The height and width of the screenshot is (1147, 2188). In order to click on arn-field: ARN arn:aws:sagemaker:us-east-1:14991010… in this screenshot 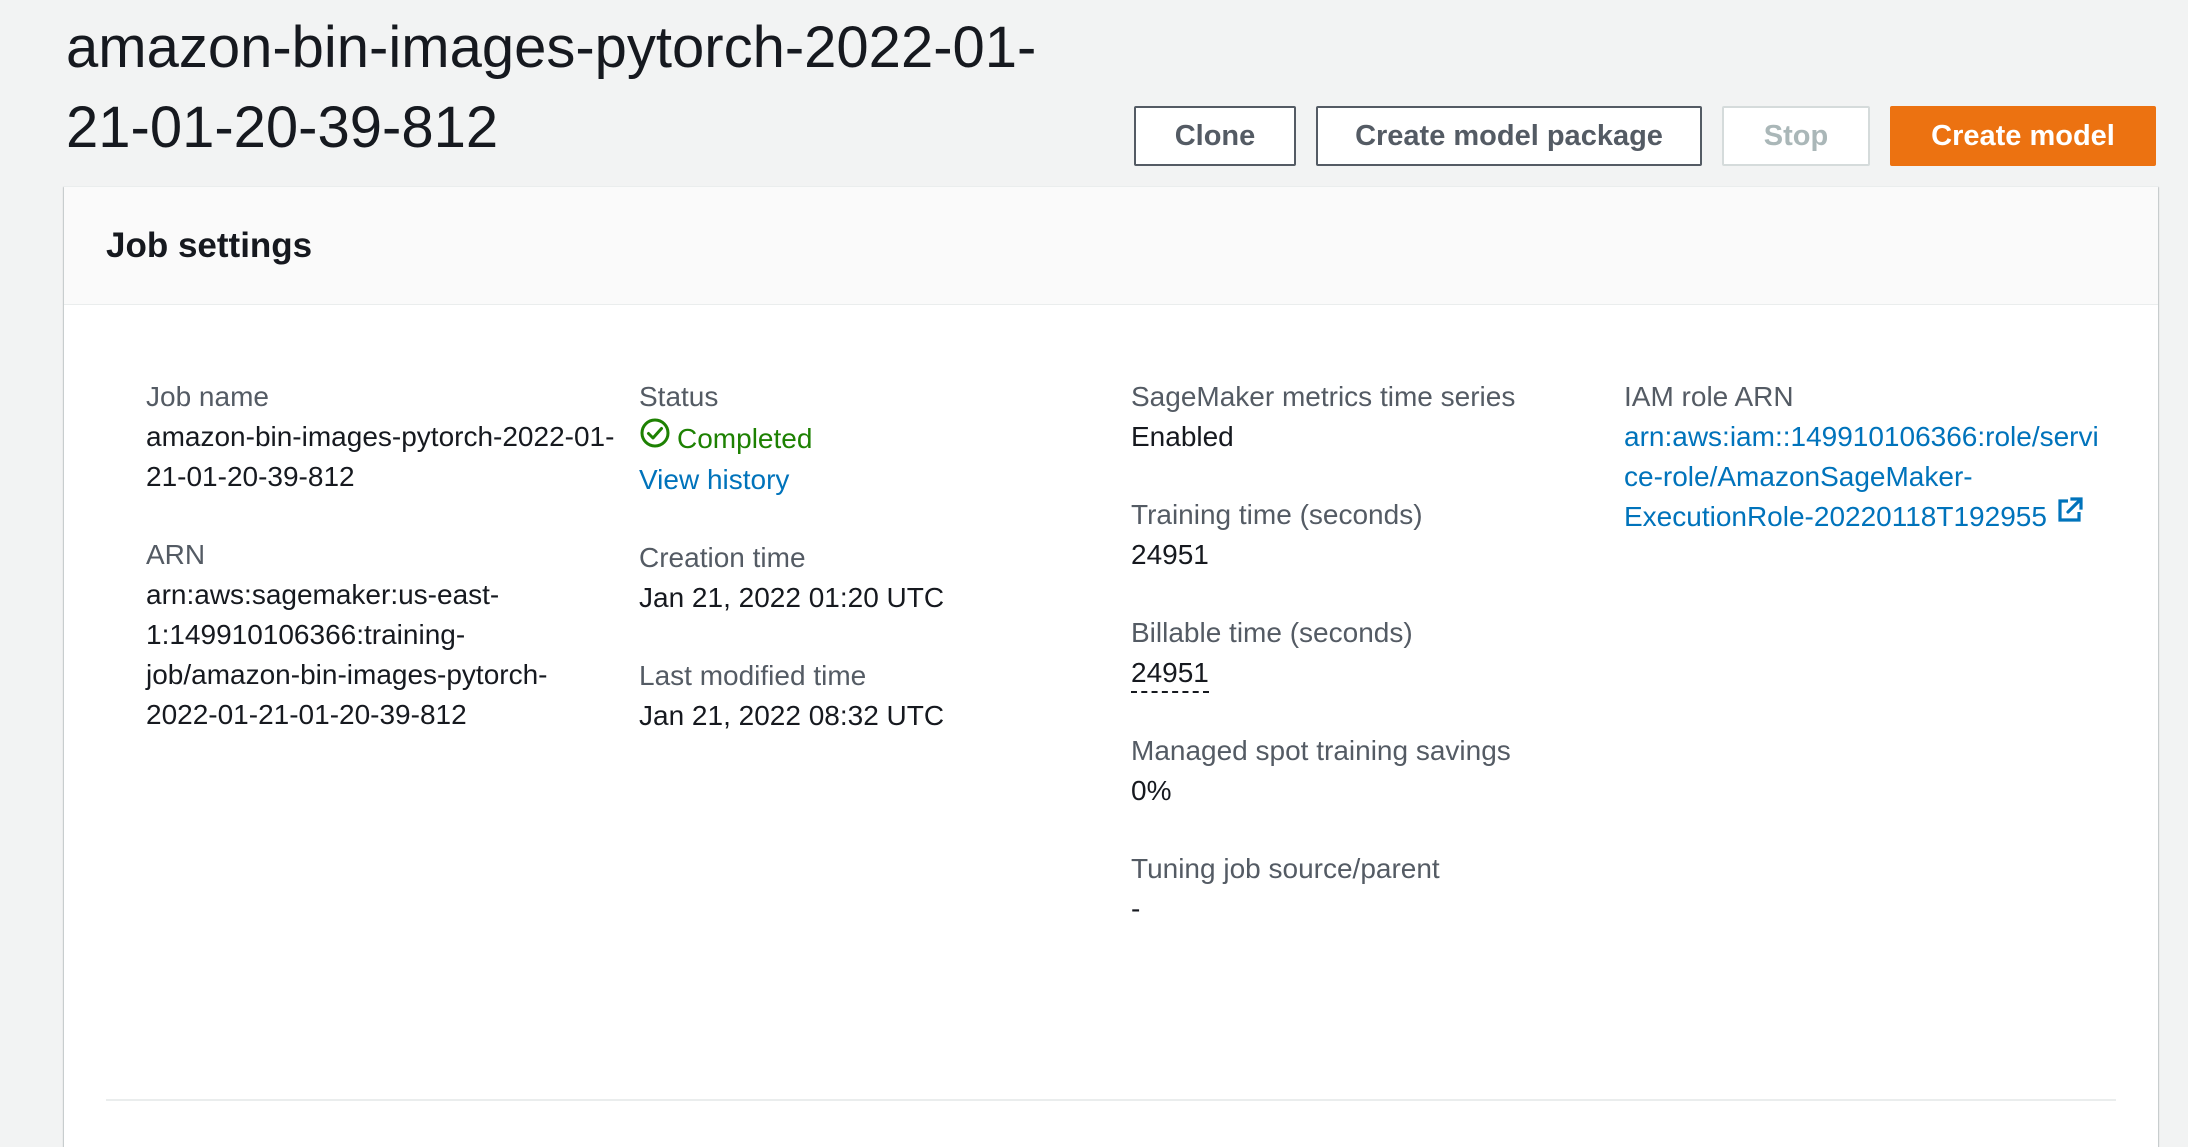, I will do `click(381, 635)`.